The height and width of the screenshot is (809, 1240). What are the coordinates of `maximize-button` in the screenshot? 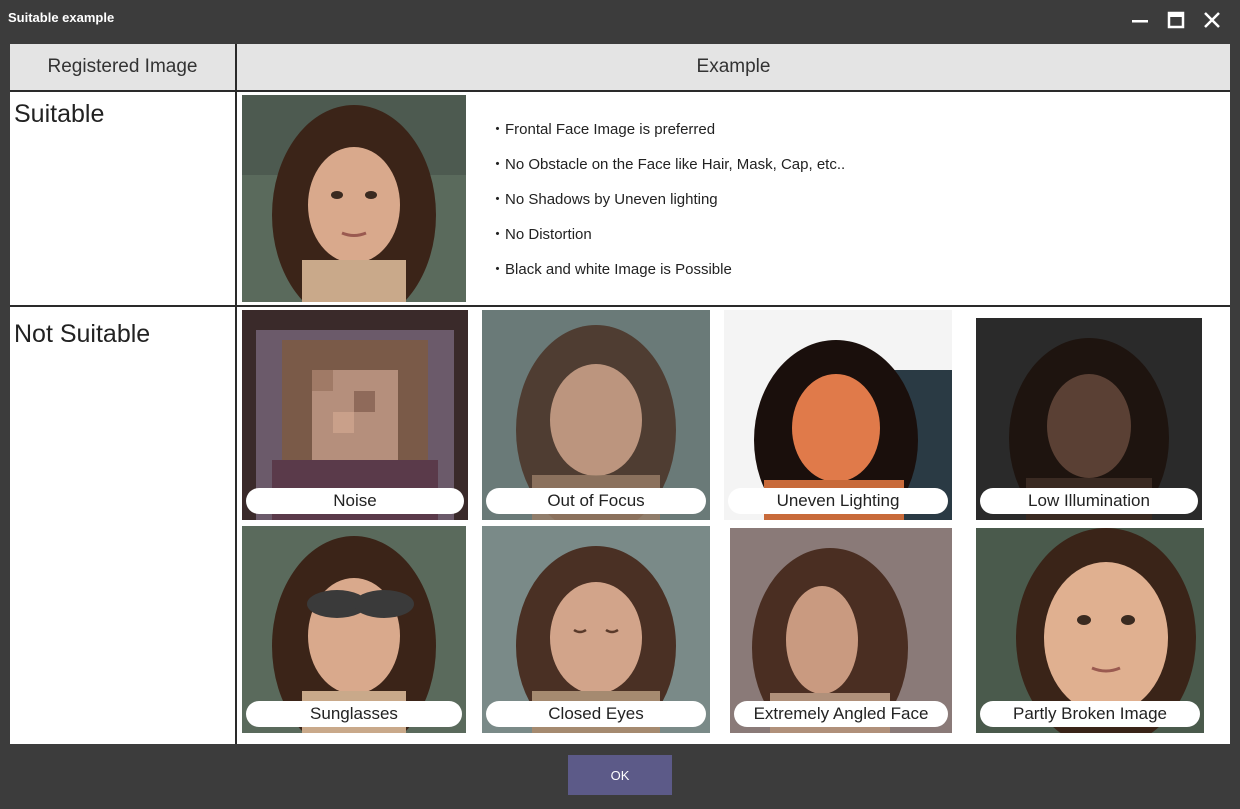 It's located at (1176, 20).